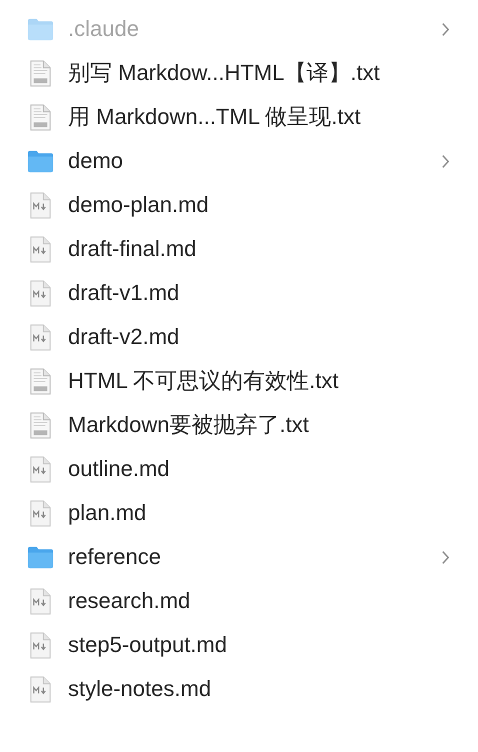 This screenshot has width=478, height=752. I want to click on file-name: draft-v2.md, so click(259, 337).